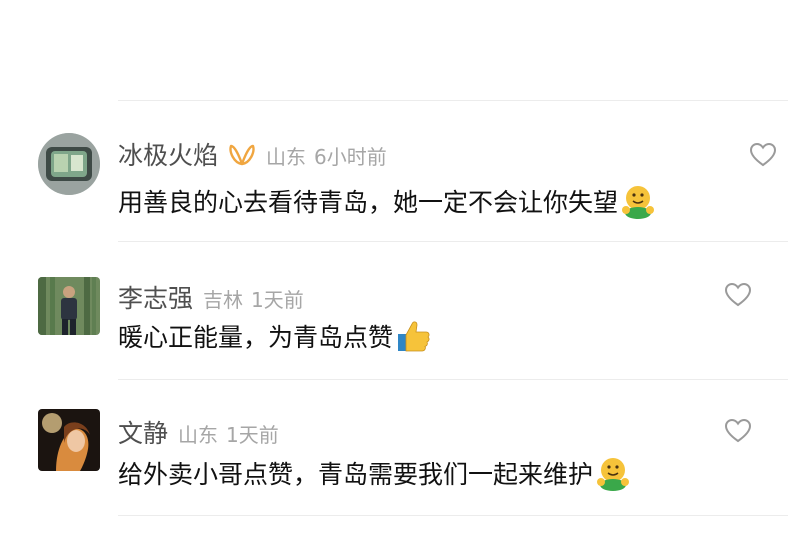 This screenshot has width=800, height=533. I want to click on comment-text: 暖心正能量，为青岛点赞, so click(274, 336).